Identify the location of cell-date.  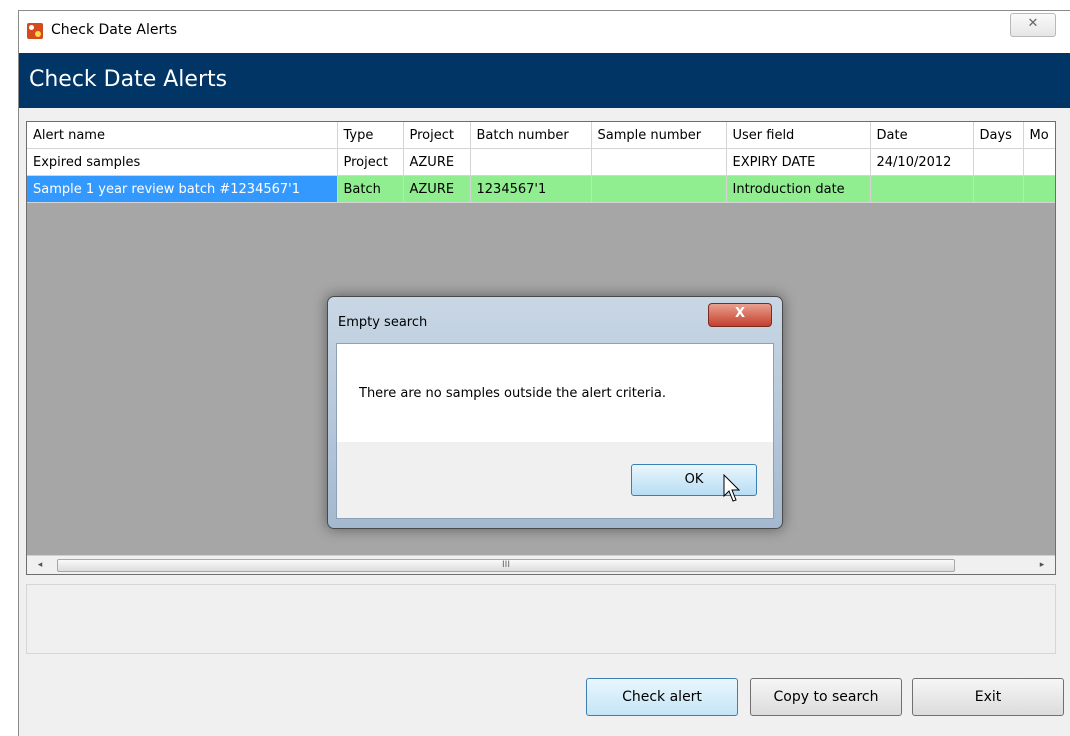
(922, 189).